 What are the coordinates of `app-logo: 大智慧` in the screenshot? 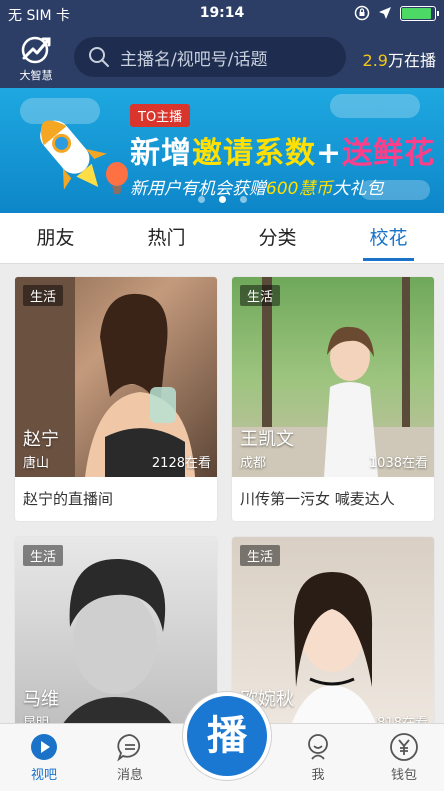 It's located at (36, 58).